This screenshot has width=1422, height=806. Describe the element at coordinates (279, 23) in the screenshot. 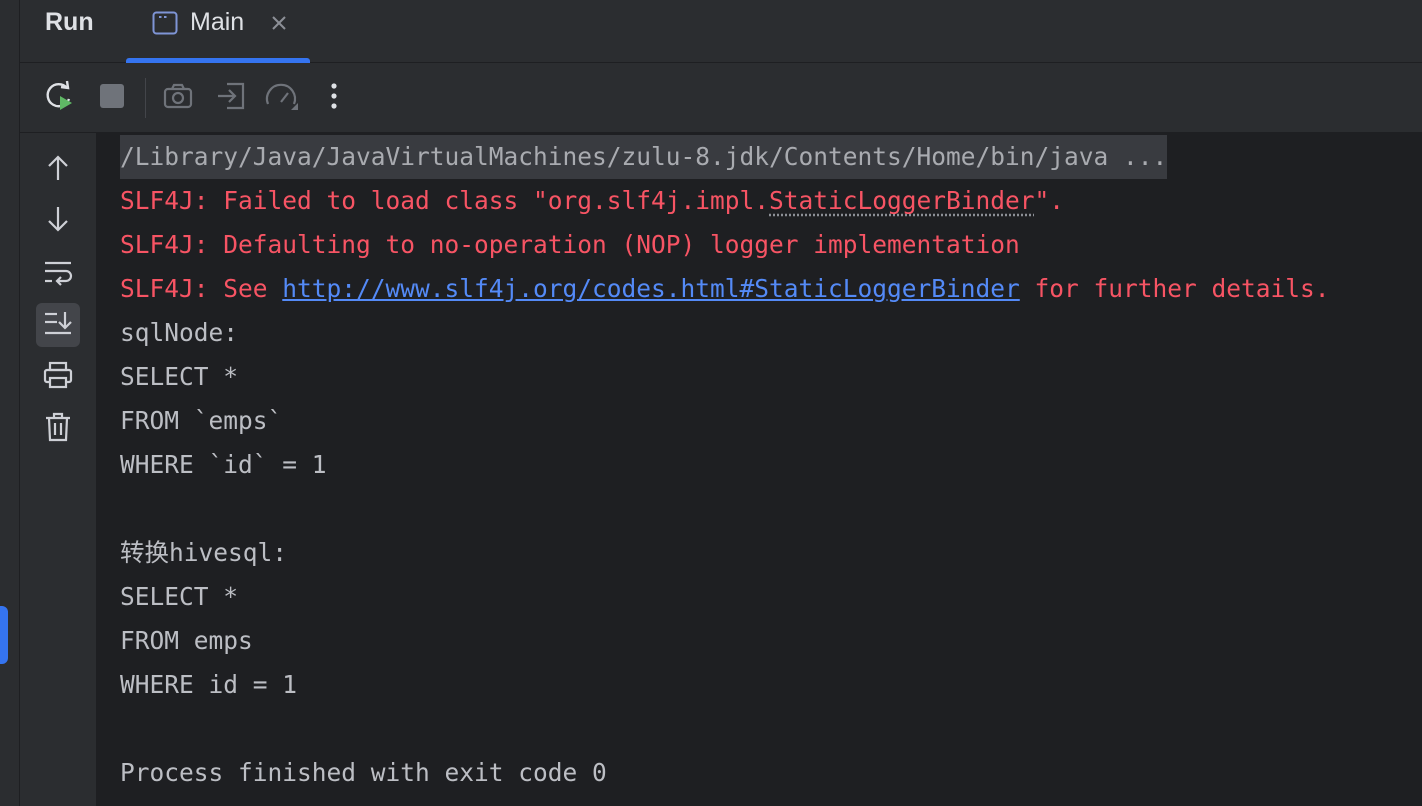

I see `close-icon` at that location.